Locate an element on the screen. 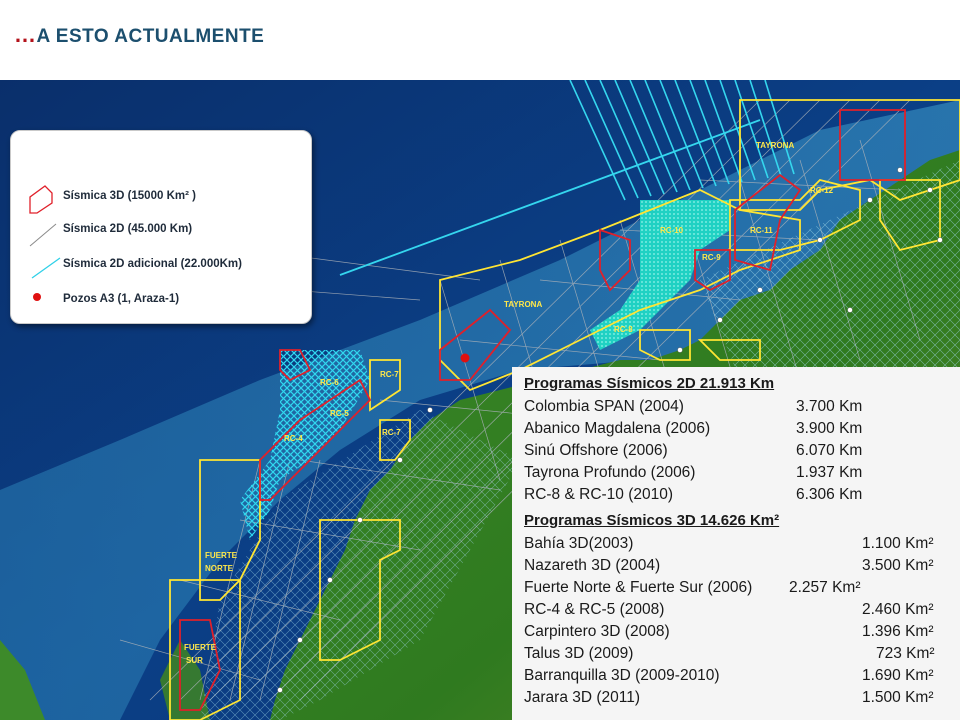  slide-title: …A ESTO ACTUALMENTE is located at coordinates (139, 35).